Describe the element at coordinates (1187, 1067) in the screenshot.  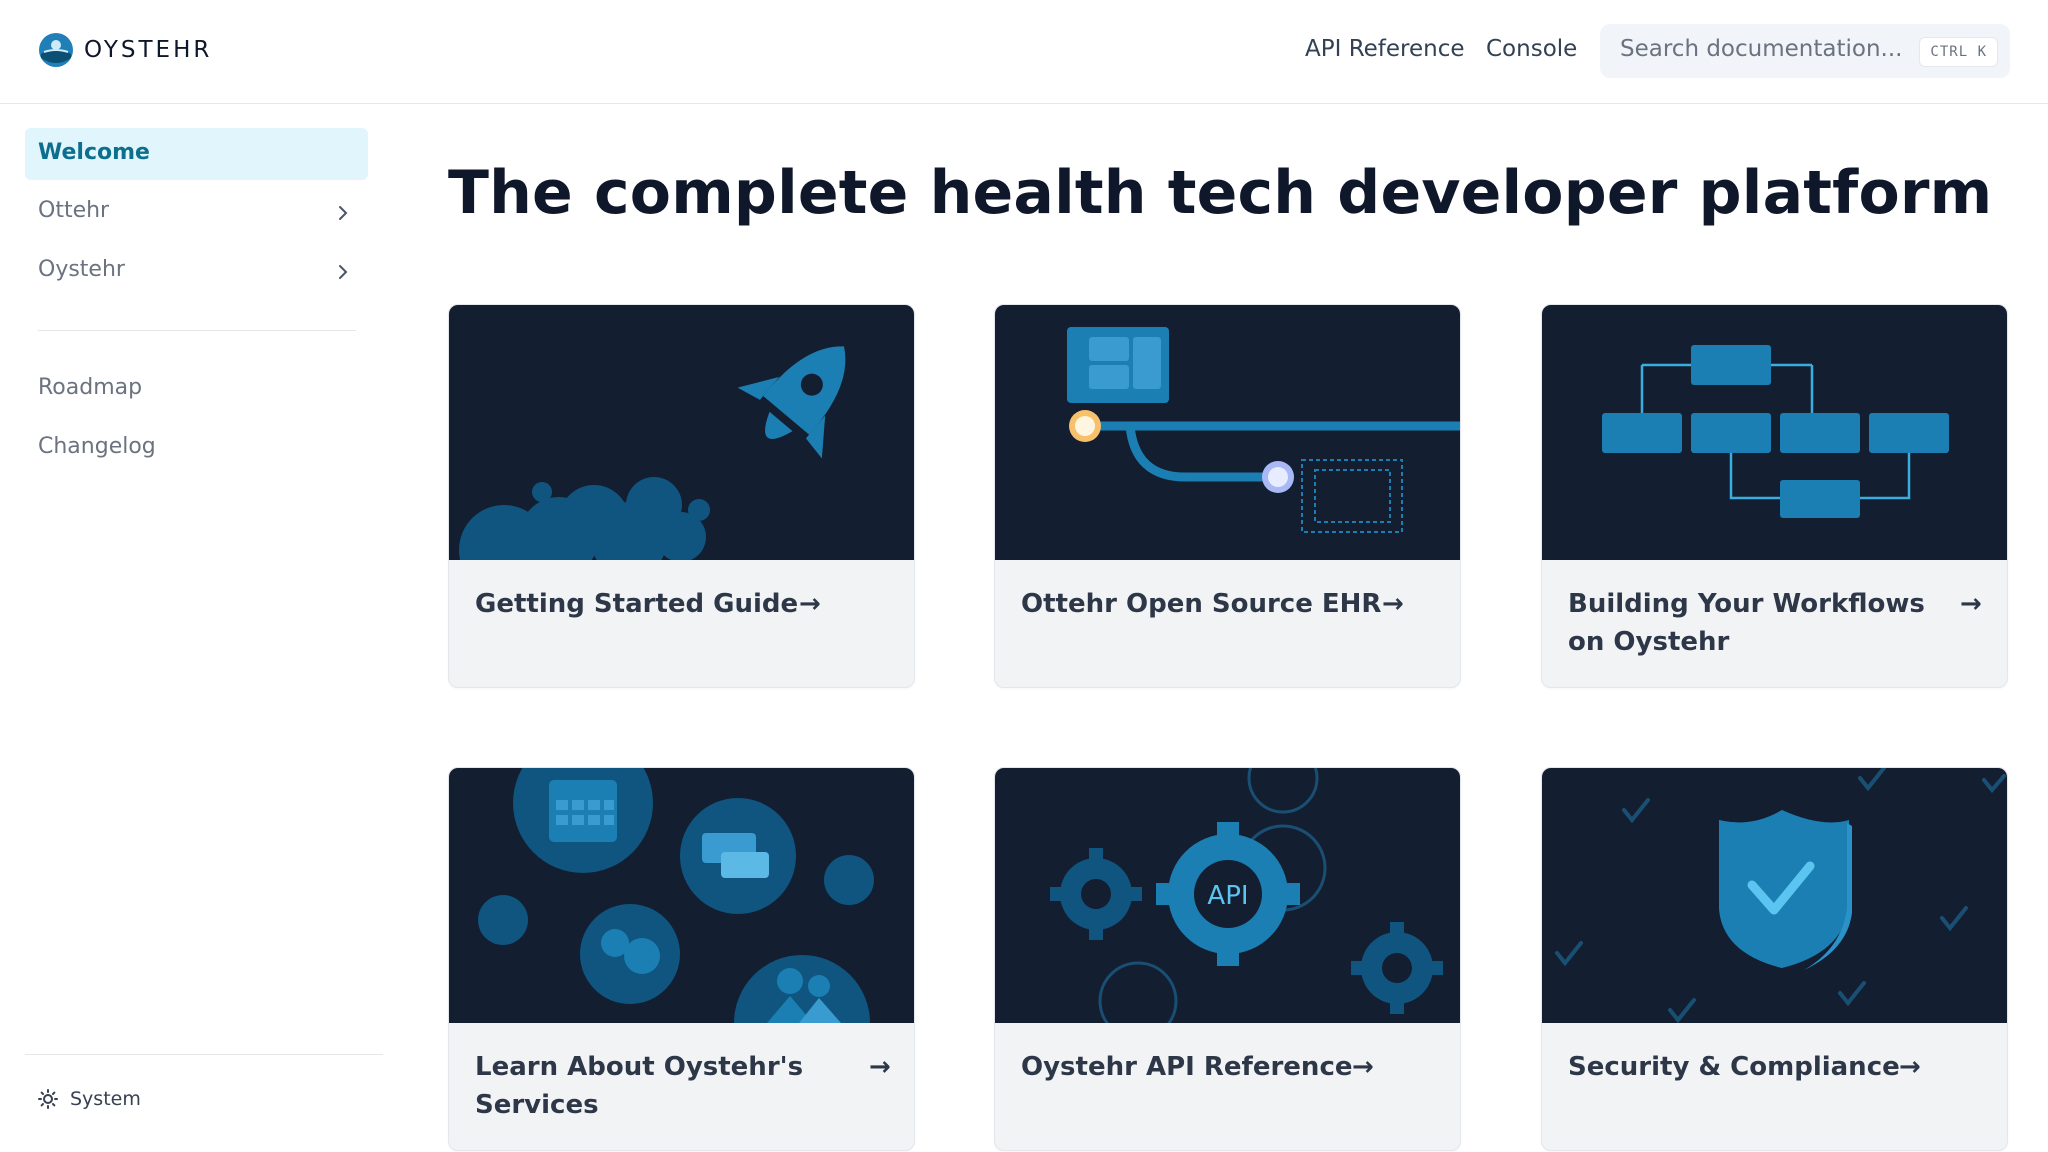
I see `card-title: Oystehr API Reference` at that location.